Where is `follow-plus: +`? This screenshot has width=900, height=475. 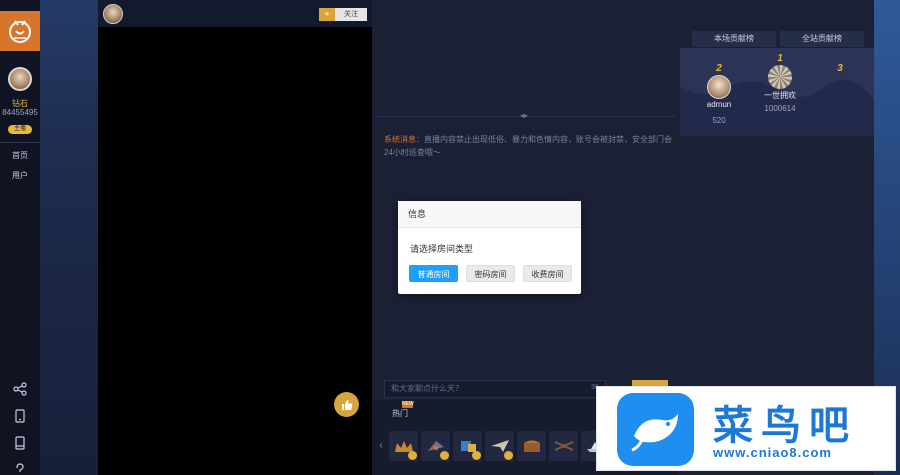
follow-plus: + is located at coordinates (327, 14).